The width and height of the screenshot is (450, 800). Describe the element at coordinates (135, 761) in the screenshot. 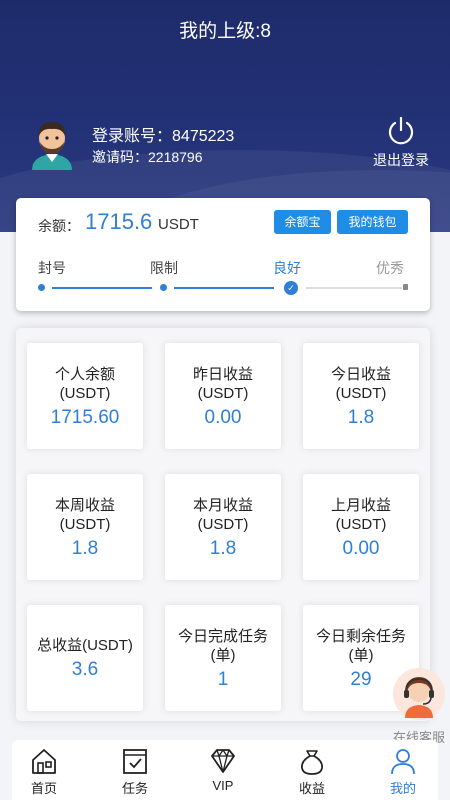

I see `task-icon` at that location.